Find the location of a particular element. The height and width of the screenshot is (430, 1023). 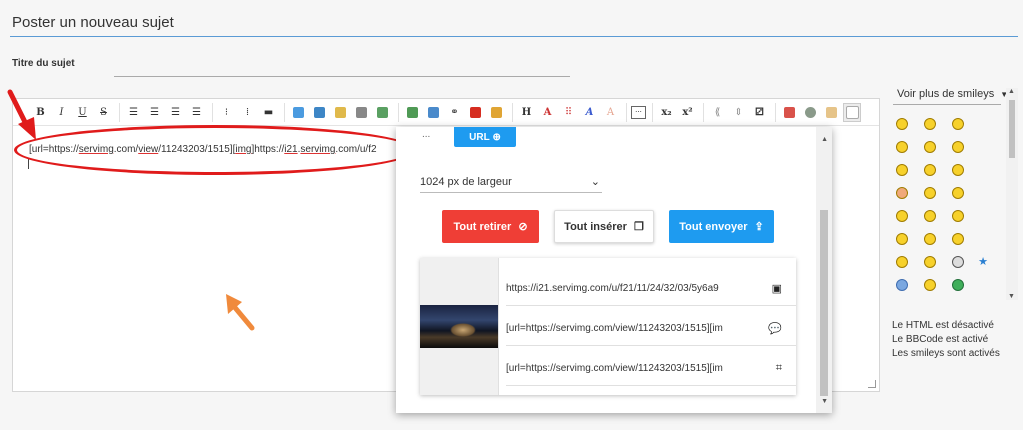

spoiler-icon is located at coordinates (340, 112).